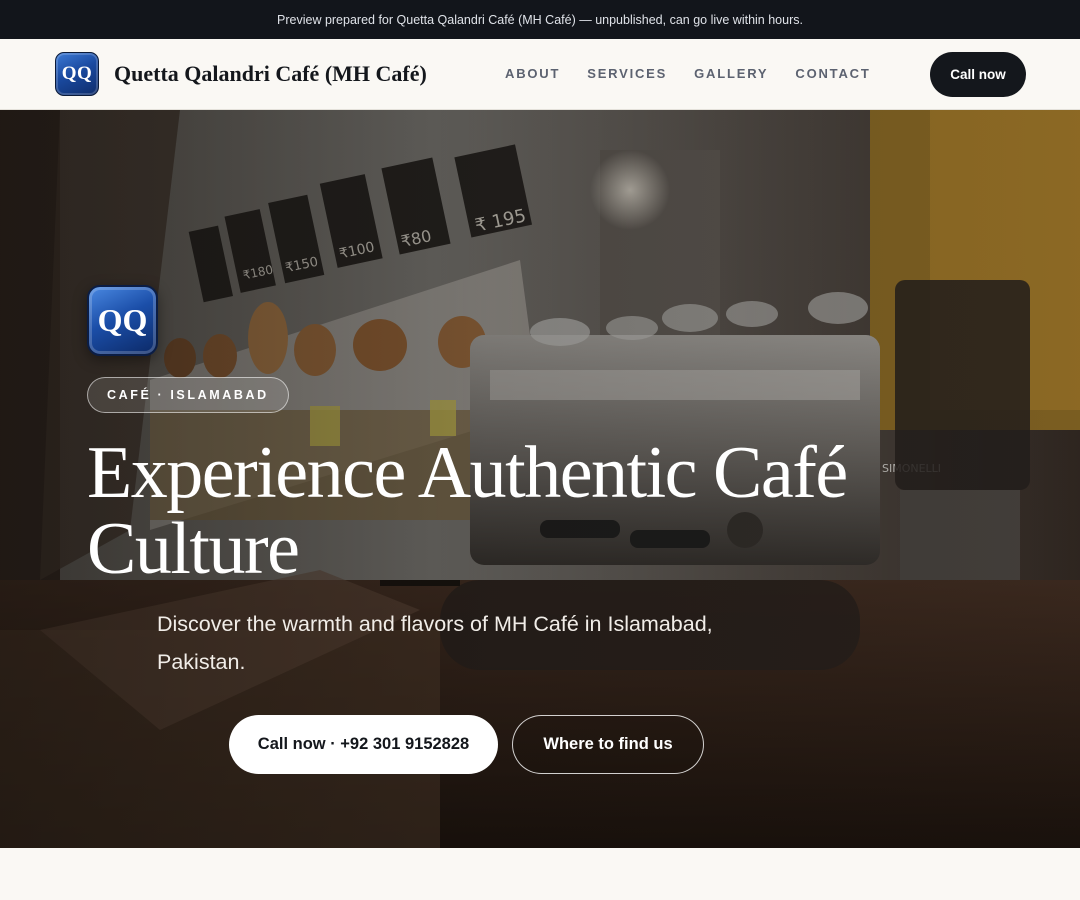  Describe the element at coordinates (532, 73) in the screenshot. I see `nav-about: ABOUT` at that location.